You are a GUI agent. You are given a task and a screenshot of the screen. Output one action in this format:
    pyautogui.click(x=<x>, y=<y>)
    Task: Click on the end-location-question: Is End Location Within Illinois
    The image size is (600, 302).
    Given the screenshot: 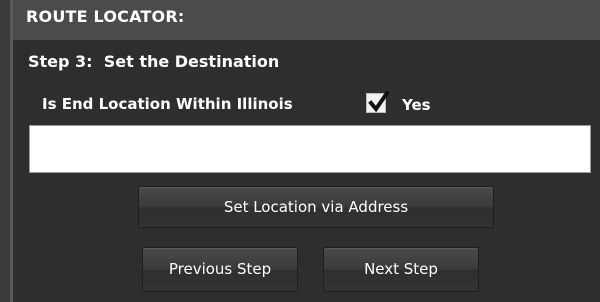 What is the action you would take?
    pyautogui.click(x=167, y=104)
    